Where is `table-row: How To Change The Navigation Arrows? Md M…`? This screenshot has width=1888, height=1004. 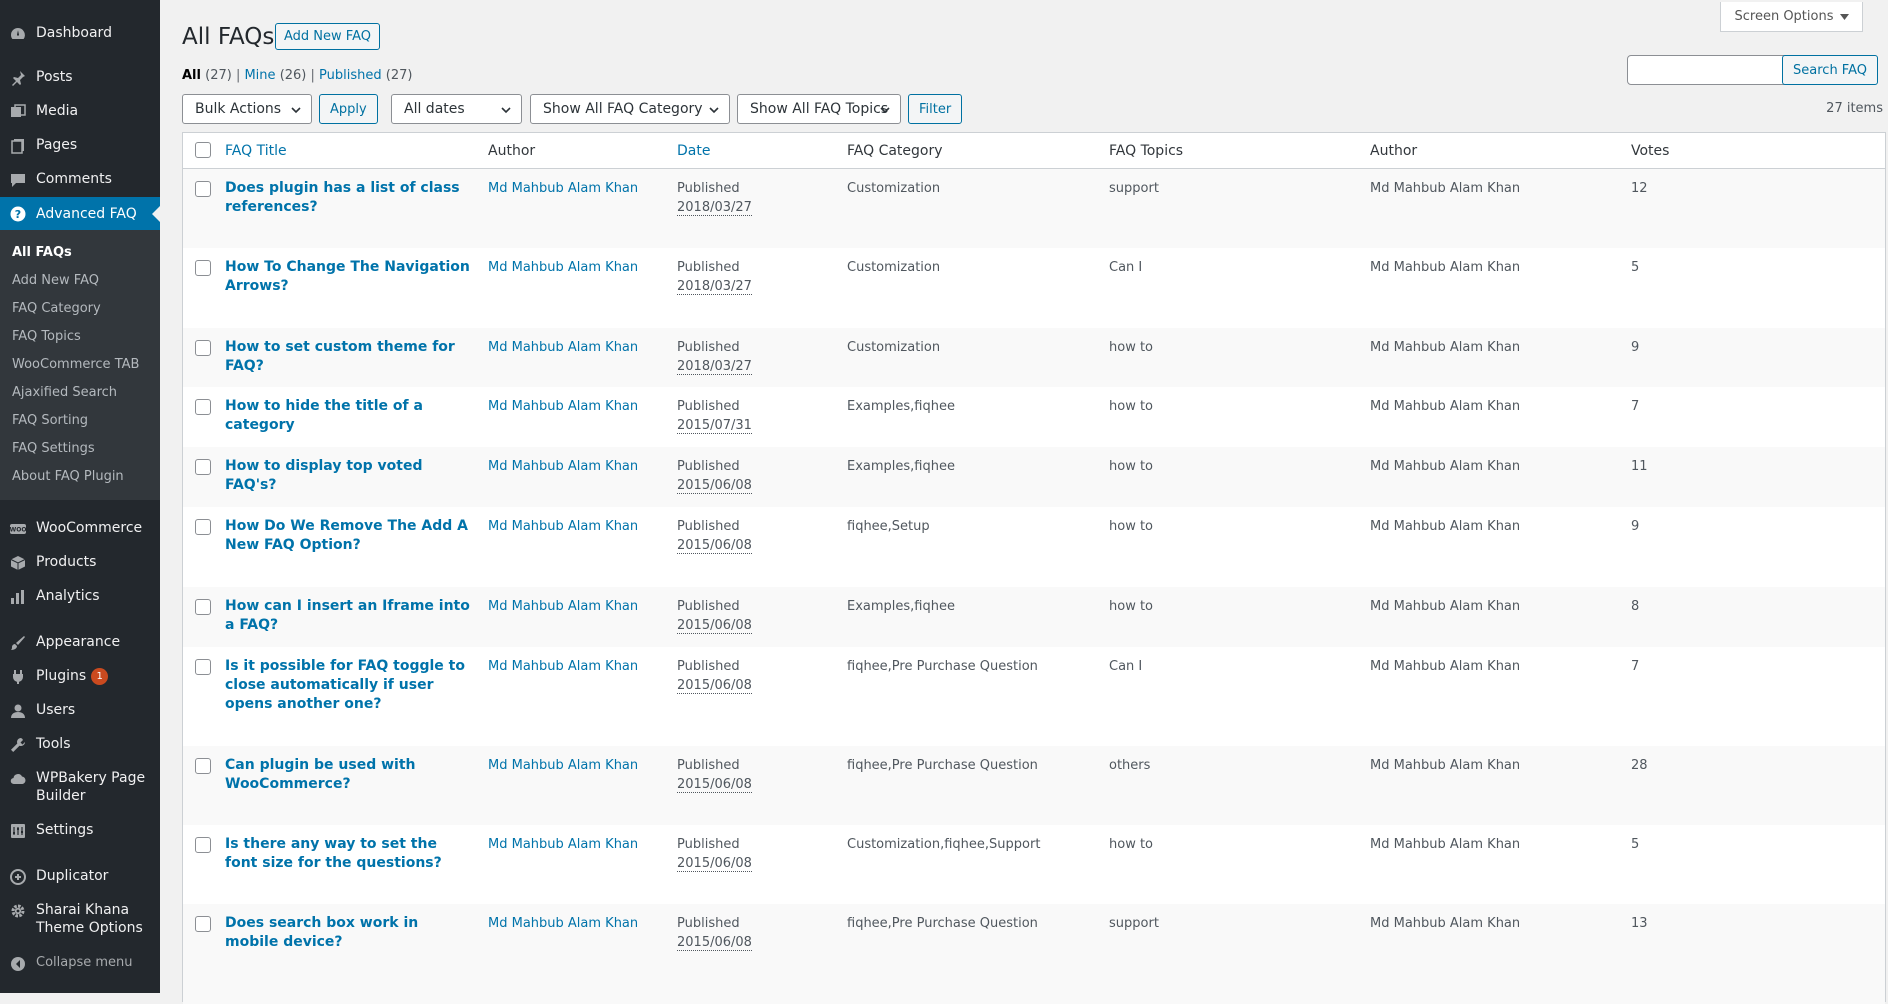
table-row: How To Change The Navigation Arrows? Md M… is located at coordinates (1034, 288).